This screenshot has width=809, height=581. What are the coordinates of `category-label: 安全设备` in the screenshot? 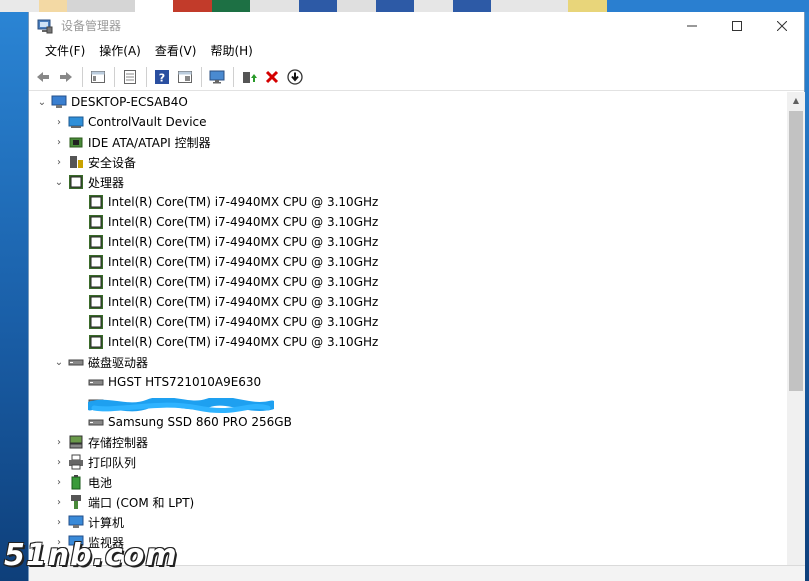 It's located at (112, 162).